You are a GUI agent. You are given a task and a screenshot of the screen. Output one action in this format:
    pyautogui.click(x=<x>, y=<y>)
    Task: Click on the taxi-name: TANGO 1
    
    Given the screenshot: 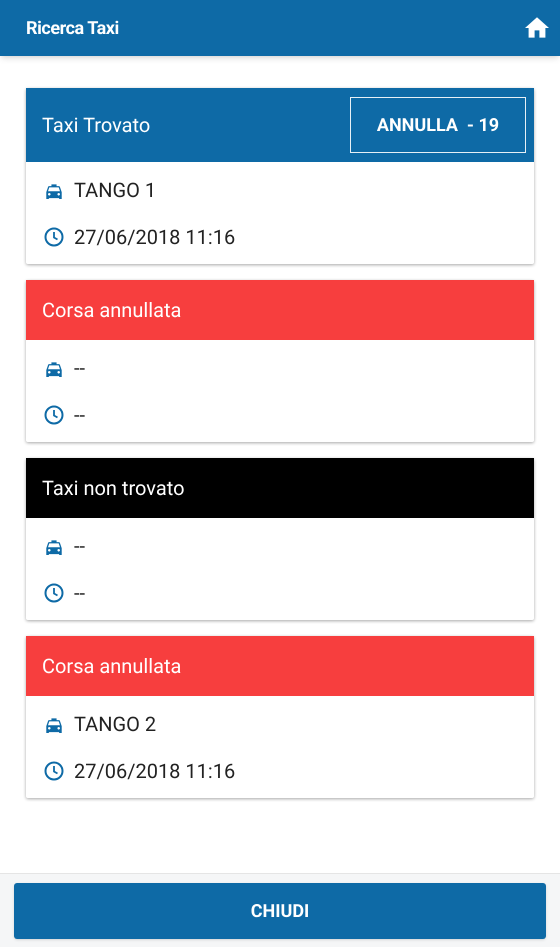 What is the action you would take?
    pyautogui.click(x=115, y=190)
    